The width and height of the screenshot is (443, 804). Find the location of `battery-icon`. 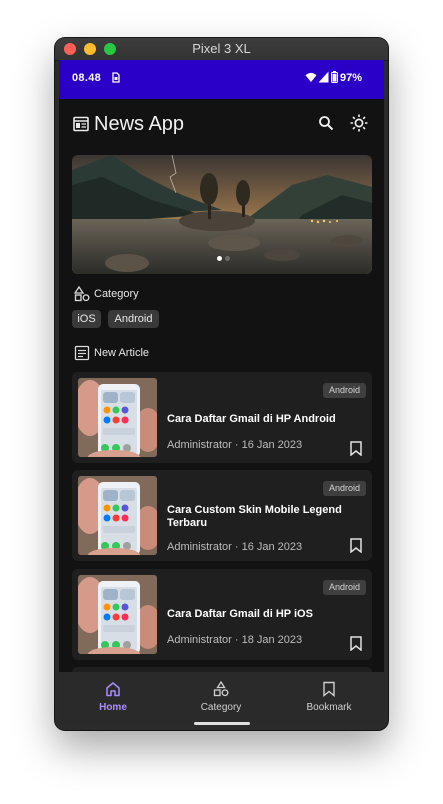

battery-icon is located at coordinates (334, 77).